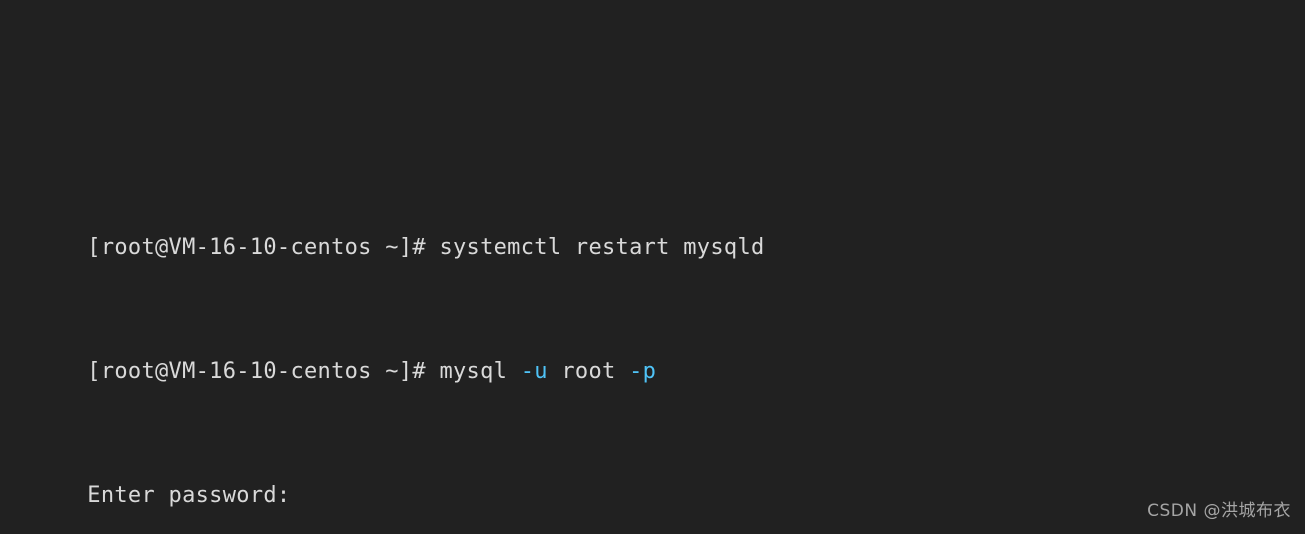 The height and width of the screenshot is (534, 1305). I want to click on mysql-flag-password: -p, so click(643, 371).